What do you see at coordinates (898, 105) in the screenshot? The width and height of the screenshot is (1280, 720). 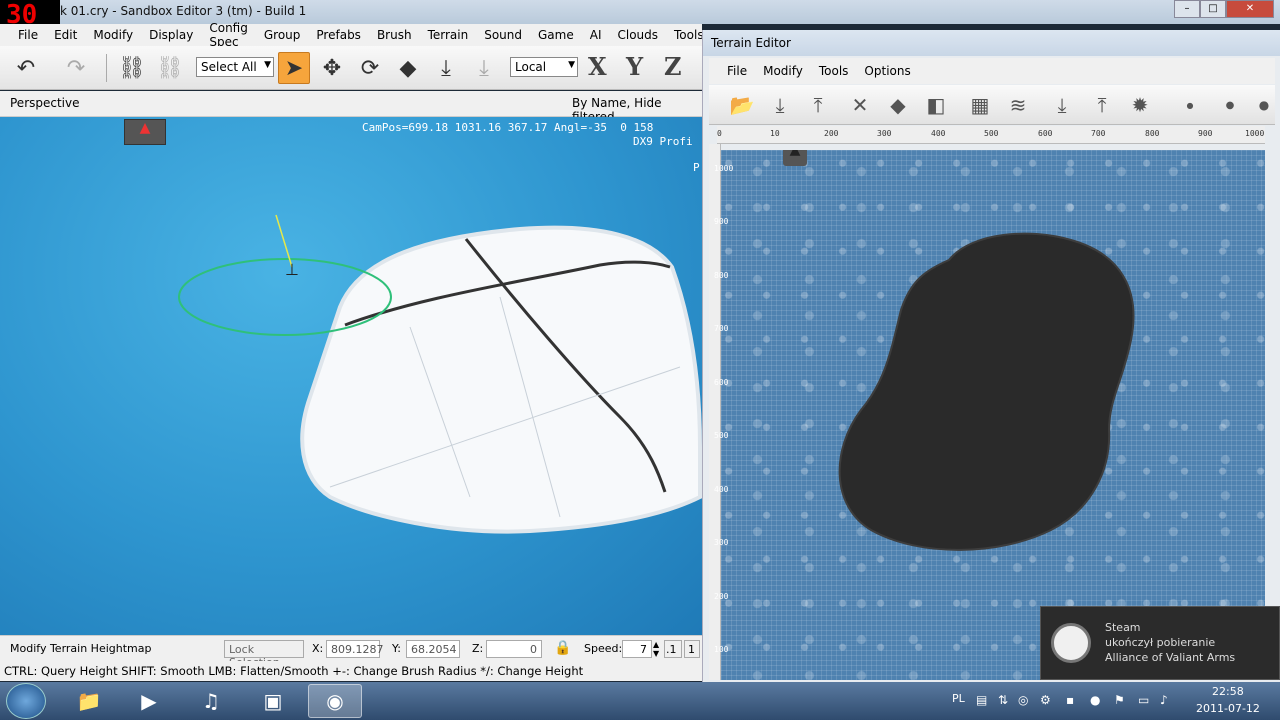 I see `rubber-icon: ◆` at bounding box center [898, 105].